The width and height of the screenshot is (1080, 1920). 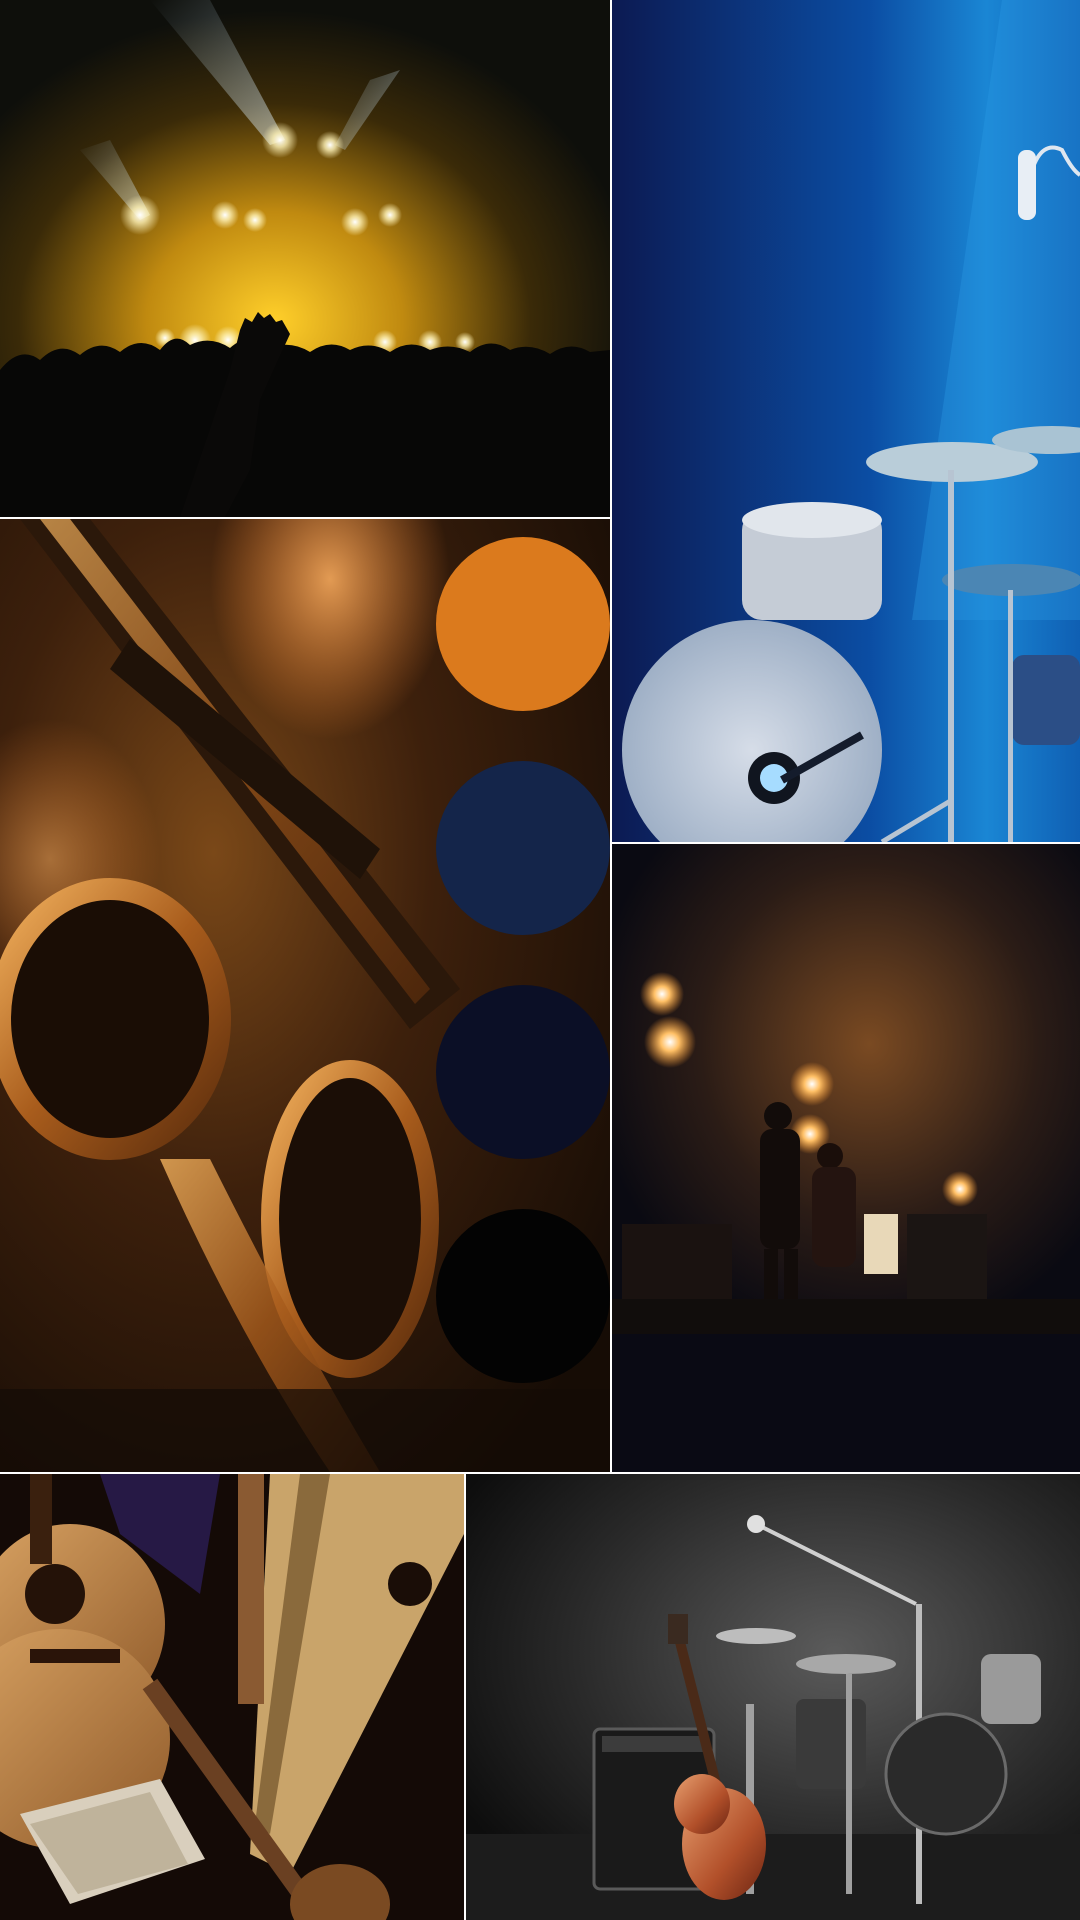 What do you see at coordinates (523, 1072) in the screenshot?
I see `palette-swatch-midnight` at bounding box center [523, 1072].